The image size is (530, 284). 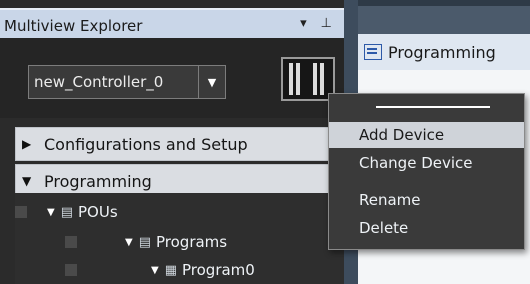 What do you see at coordinates (303, 23) in the screenshot?
I see `dropdown-icon: ▾` at bounding box center [303, 23].